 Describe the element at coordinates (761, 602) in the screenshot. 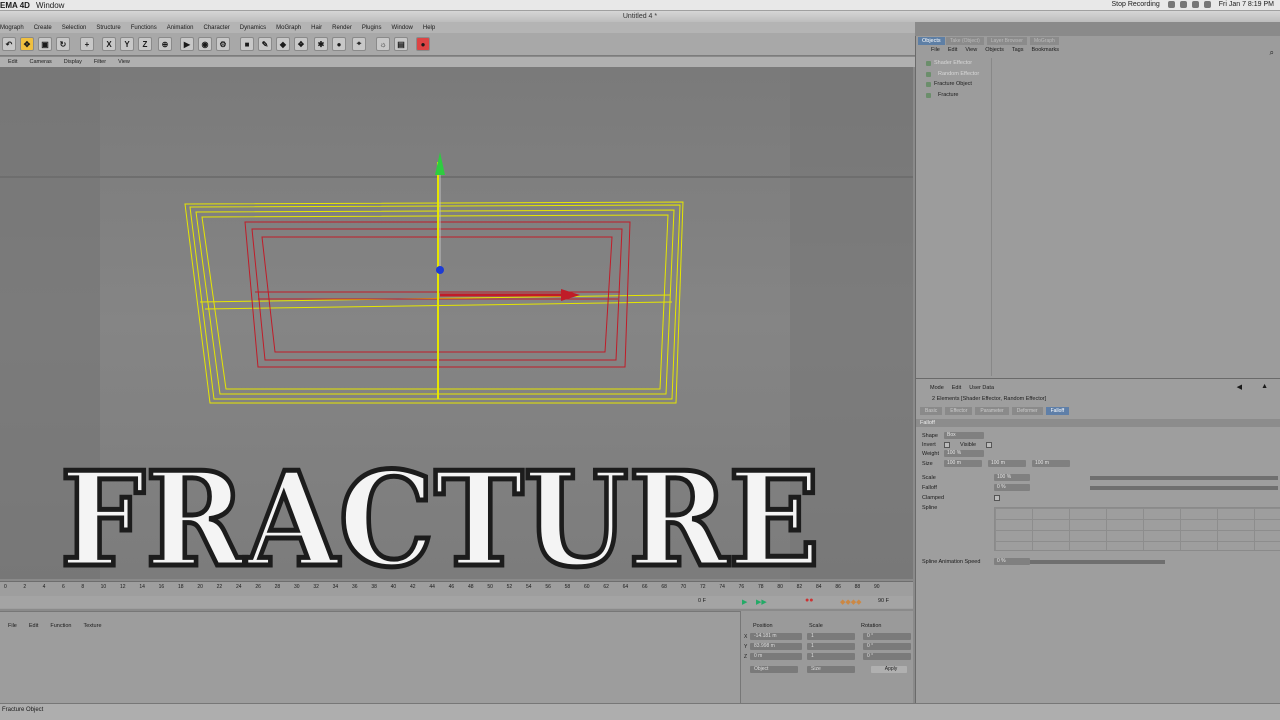

I see `next-frame-icon: ▶▶` at that location.